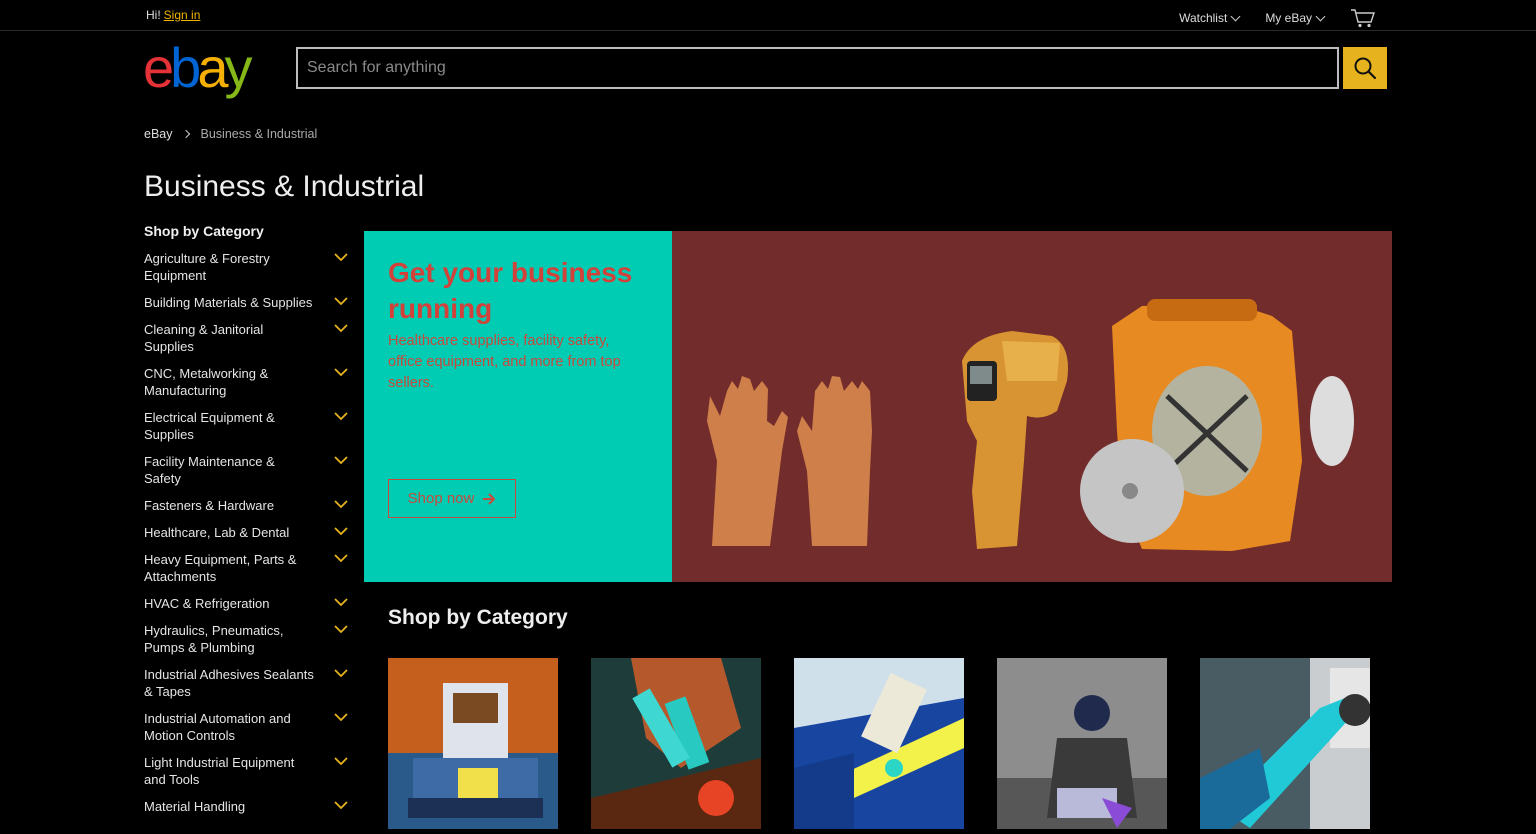 The height and width of the screenshot is (834, 1536). I want to click on sidebar-category-item: Light Industrial Equipment and Tools, so click(249, 771).